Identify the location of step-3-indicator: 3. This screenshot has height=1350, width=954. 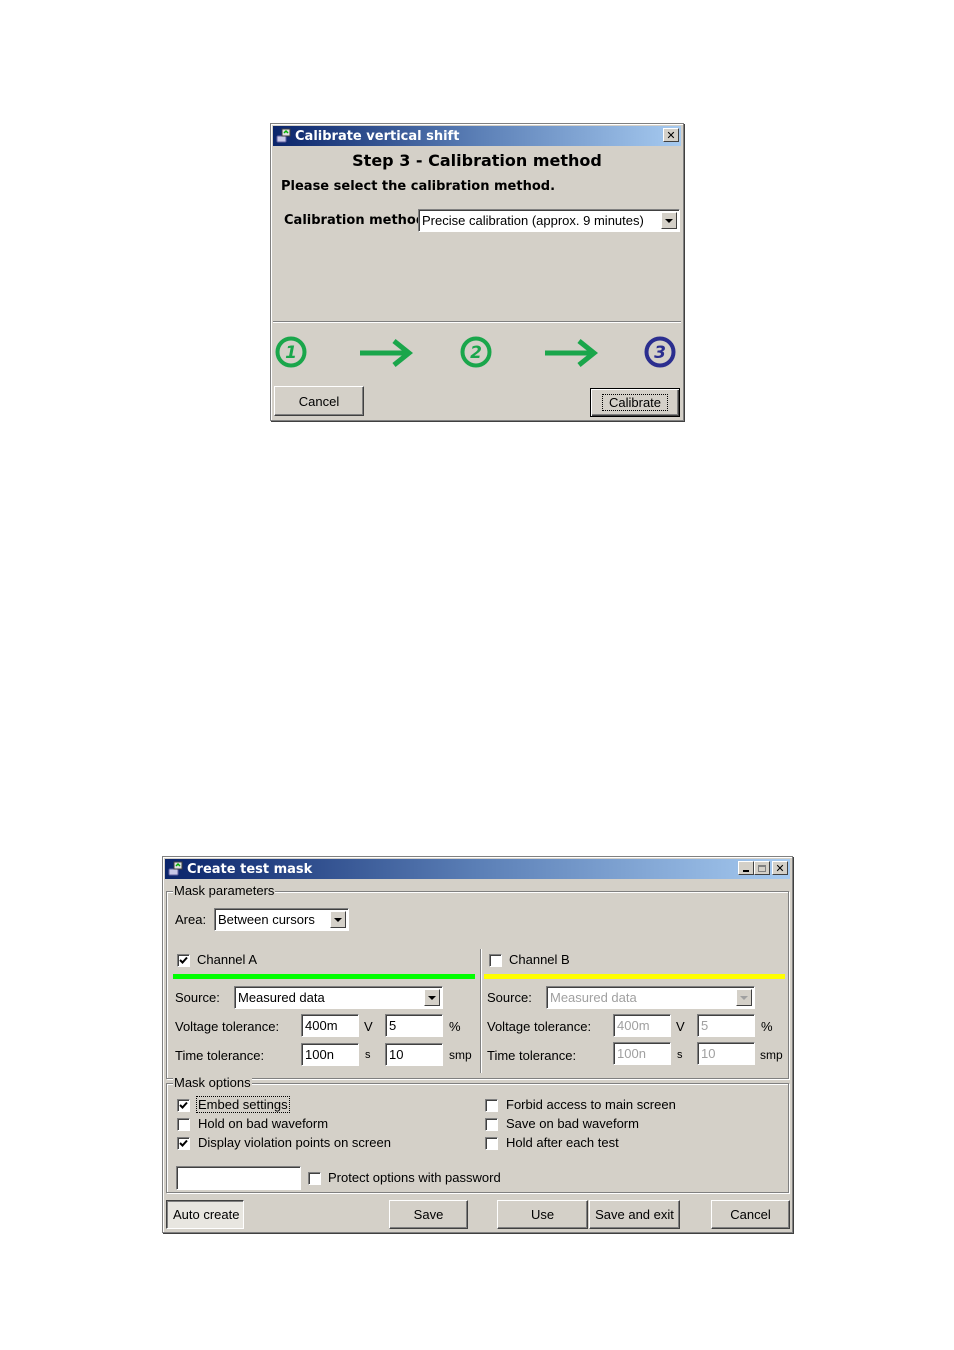
(660, 352).